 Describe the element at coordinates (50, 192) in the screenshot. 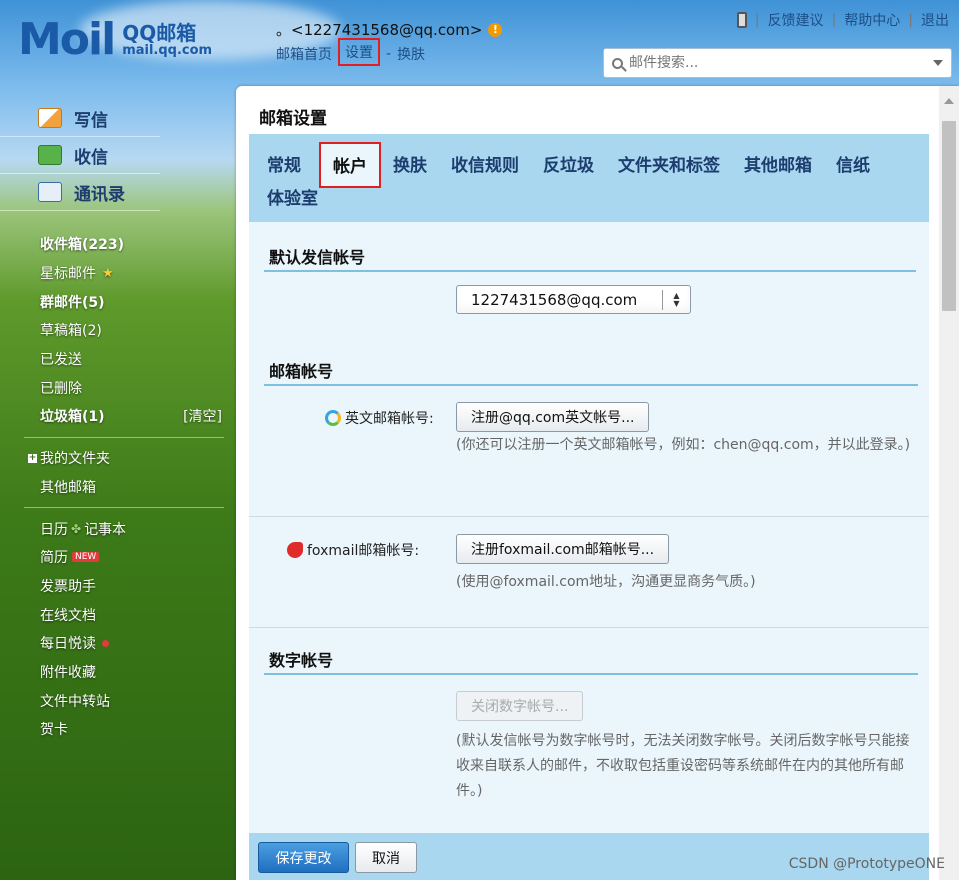

I see `contact-card-icon` at that location.